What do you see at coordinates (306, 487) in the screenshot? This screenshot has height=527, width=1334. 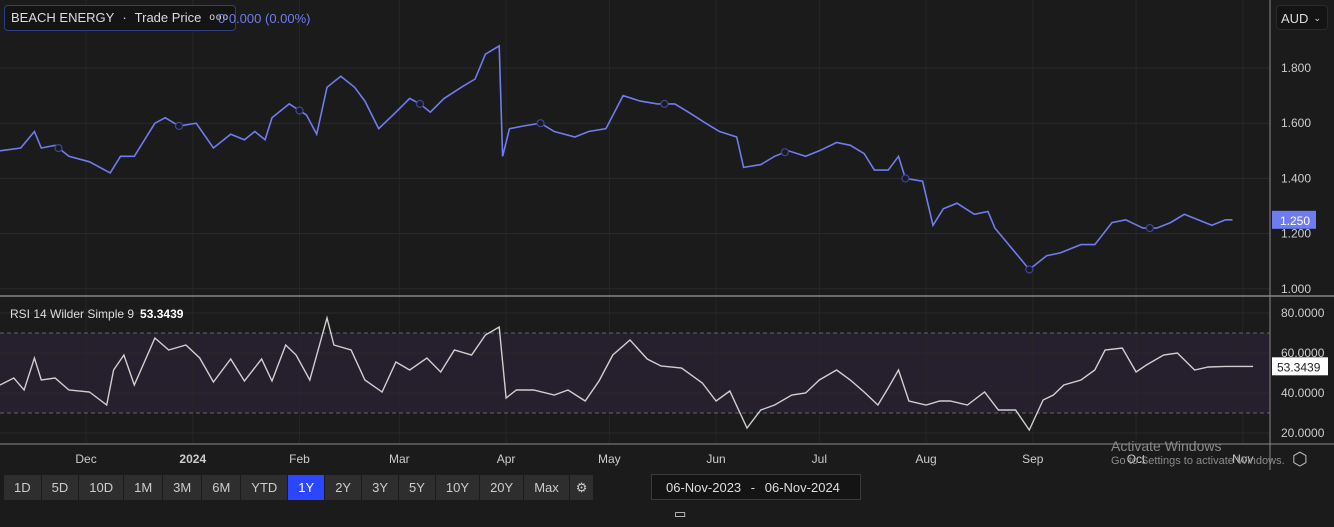 I see `range-button-1y: 1Y` at bounding box center [306, 487].